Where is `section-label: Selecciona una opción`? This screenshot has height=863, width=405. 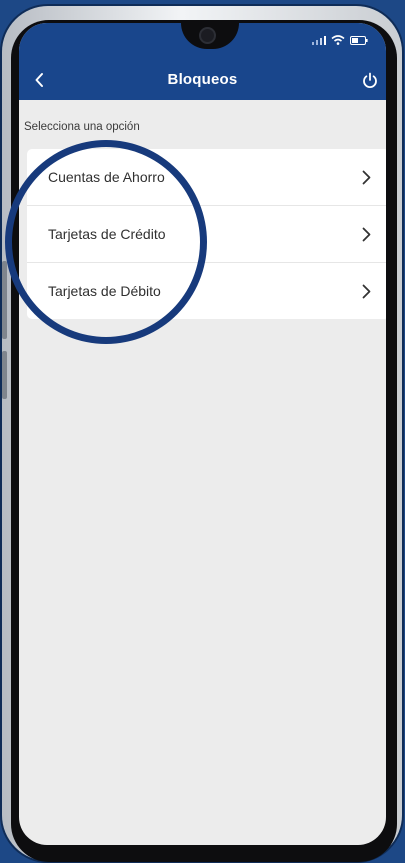 section-label: Selecciona una opción is located at coordinates (82, 127).